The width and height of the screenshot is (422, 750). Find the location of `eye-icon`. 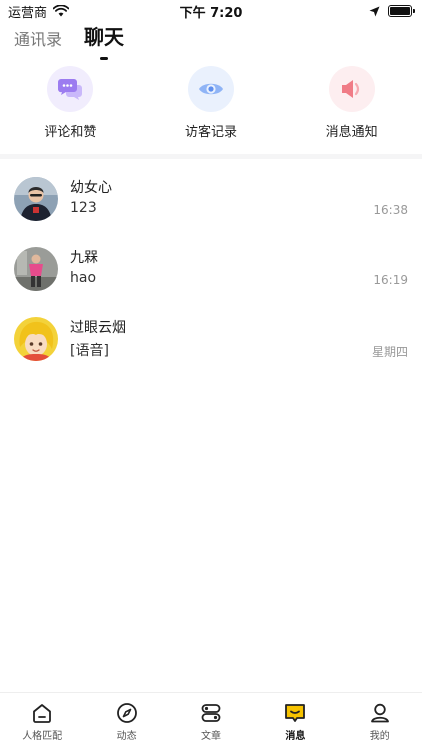

eye-icon is located at coordinates (210, 89).